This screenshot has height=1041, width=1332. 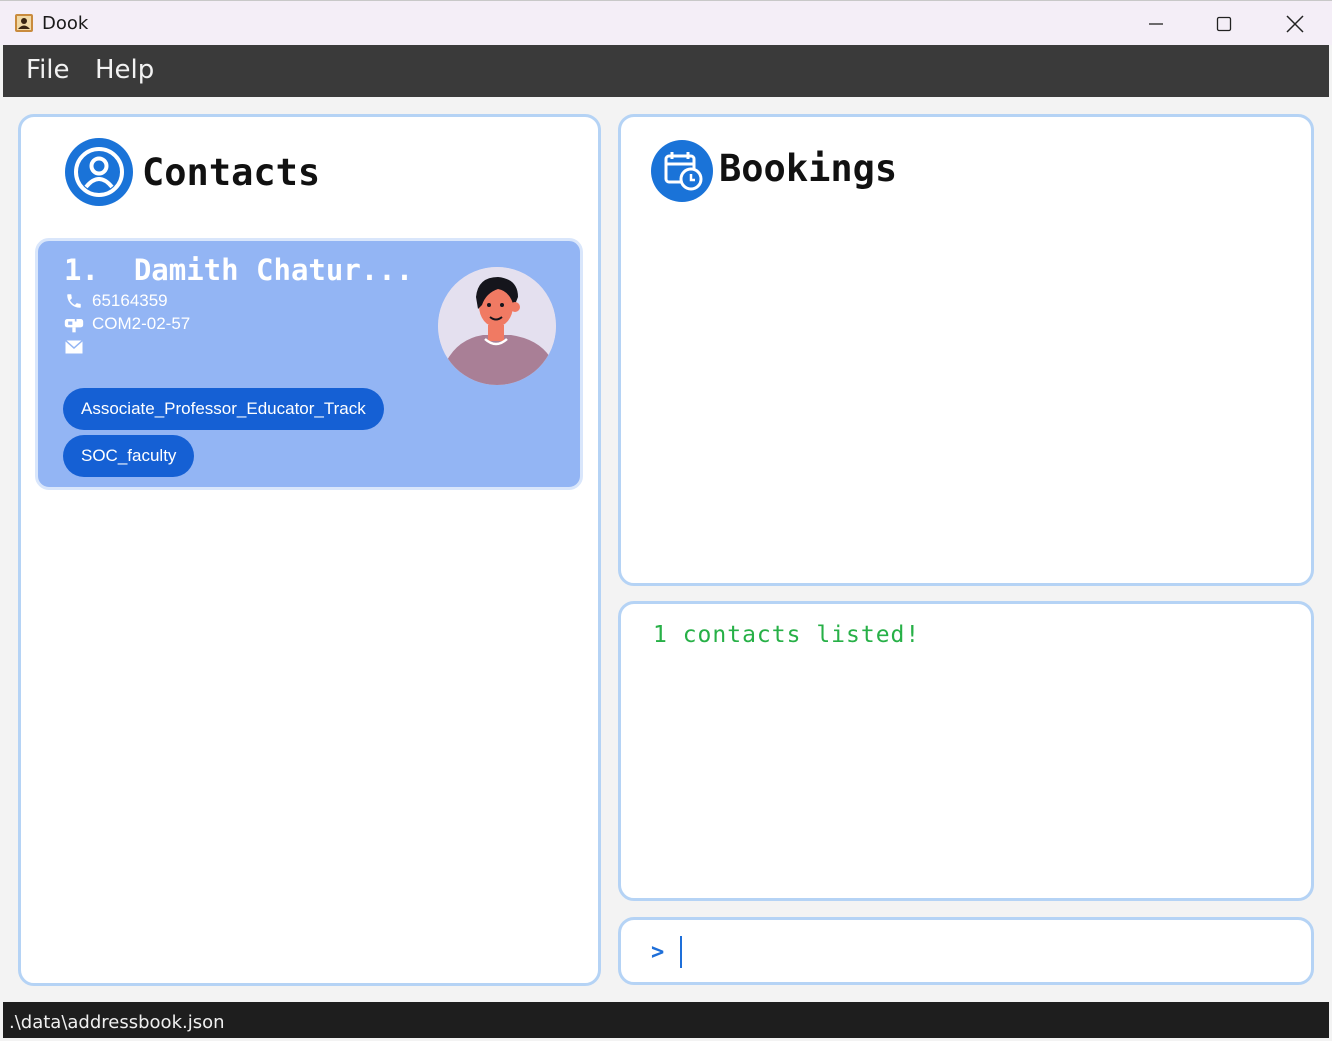 What do you see at coordinates (666, 1020) in the screenshot?
I see `status-bar: .\data\addressbook.json` at bounding box center [666, 1020].